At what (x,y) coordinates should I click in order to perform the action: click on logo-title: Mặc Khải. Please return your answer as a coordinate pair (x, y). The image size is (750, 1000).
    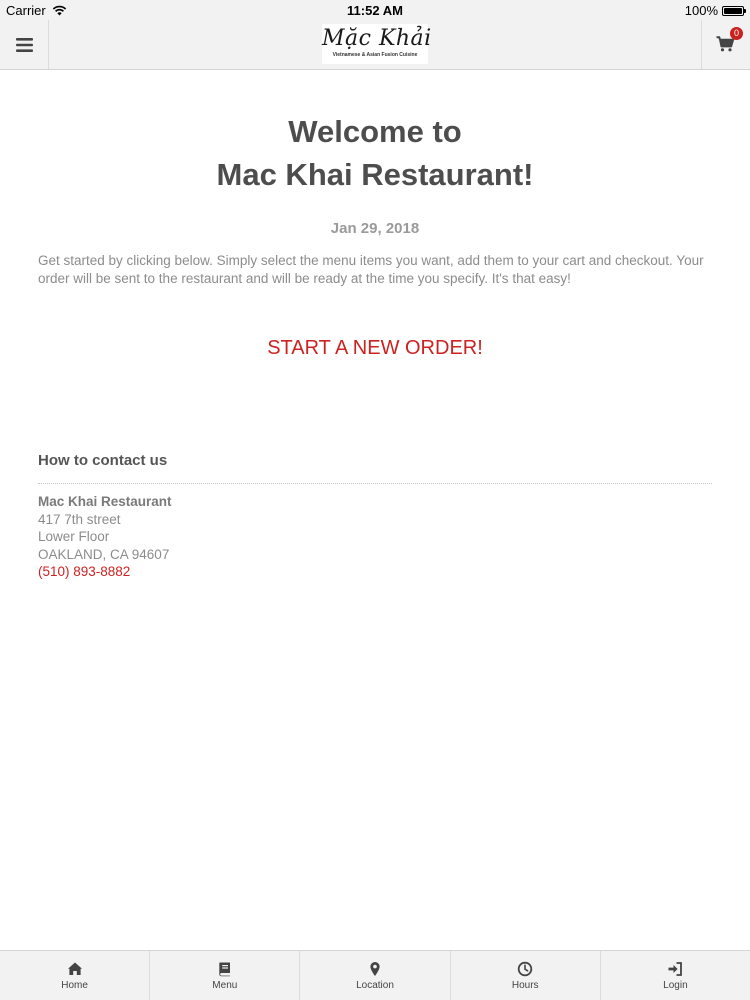
    Looking at the image, I should click on (377, 38).